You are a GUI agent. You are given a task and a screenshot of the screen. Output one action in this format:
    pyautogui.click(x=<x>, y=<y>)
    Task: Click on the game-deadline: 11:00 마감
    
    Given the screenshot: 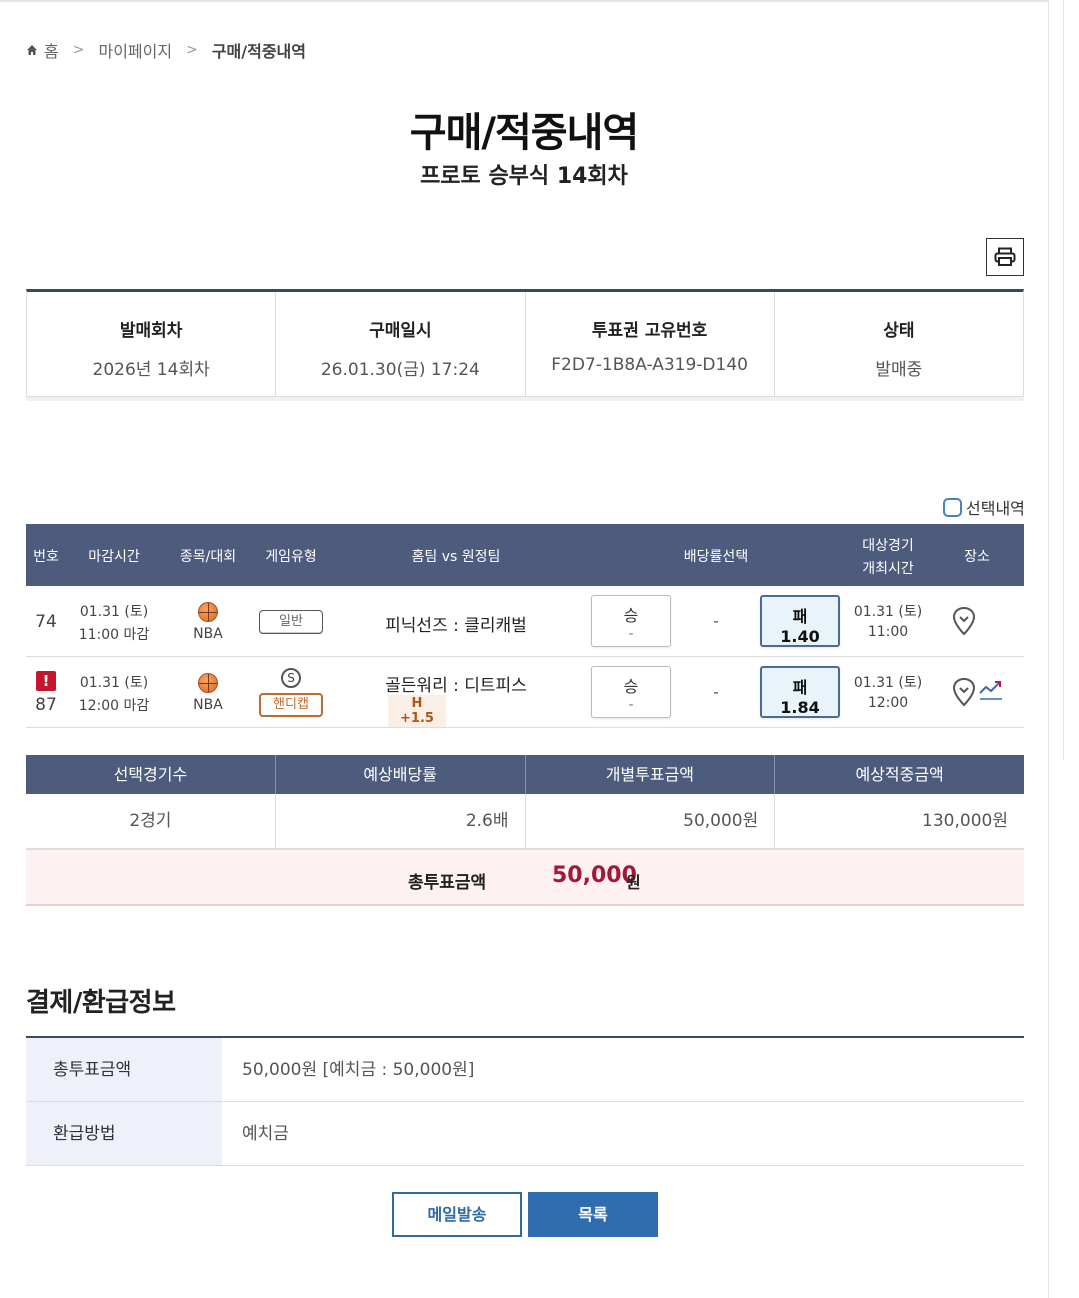 What is the action you would take?
    pyautogui.click(x=114, y=635)
    